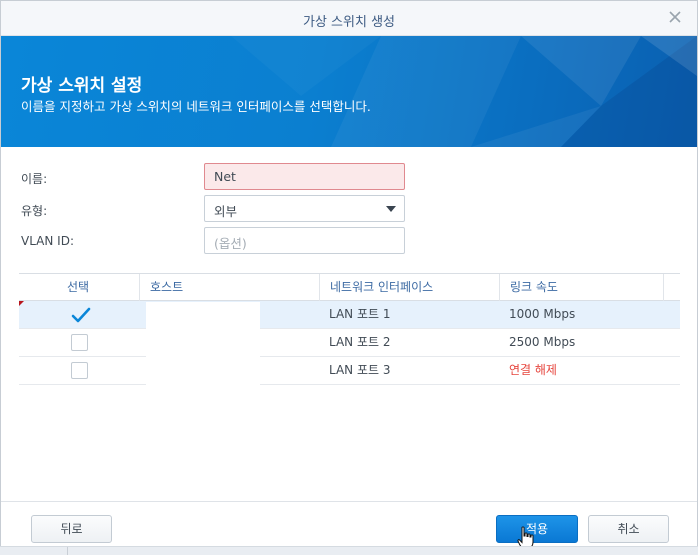 The image size is (698, 555). I want to click on apply-button: 적용, so click(537, 529).